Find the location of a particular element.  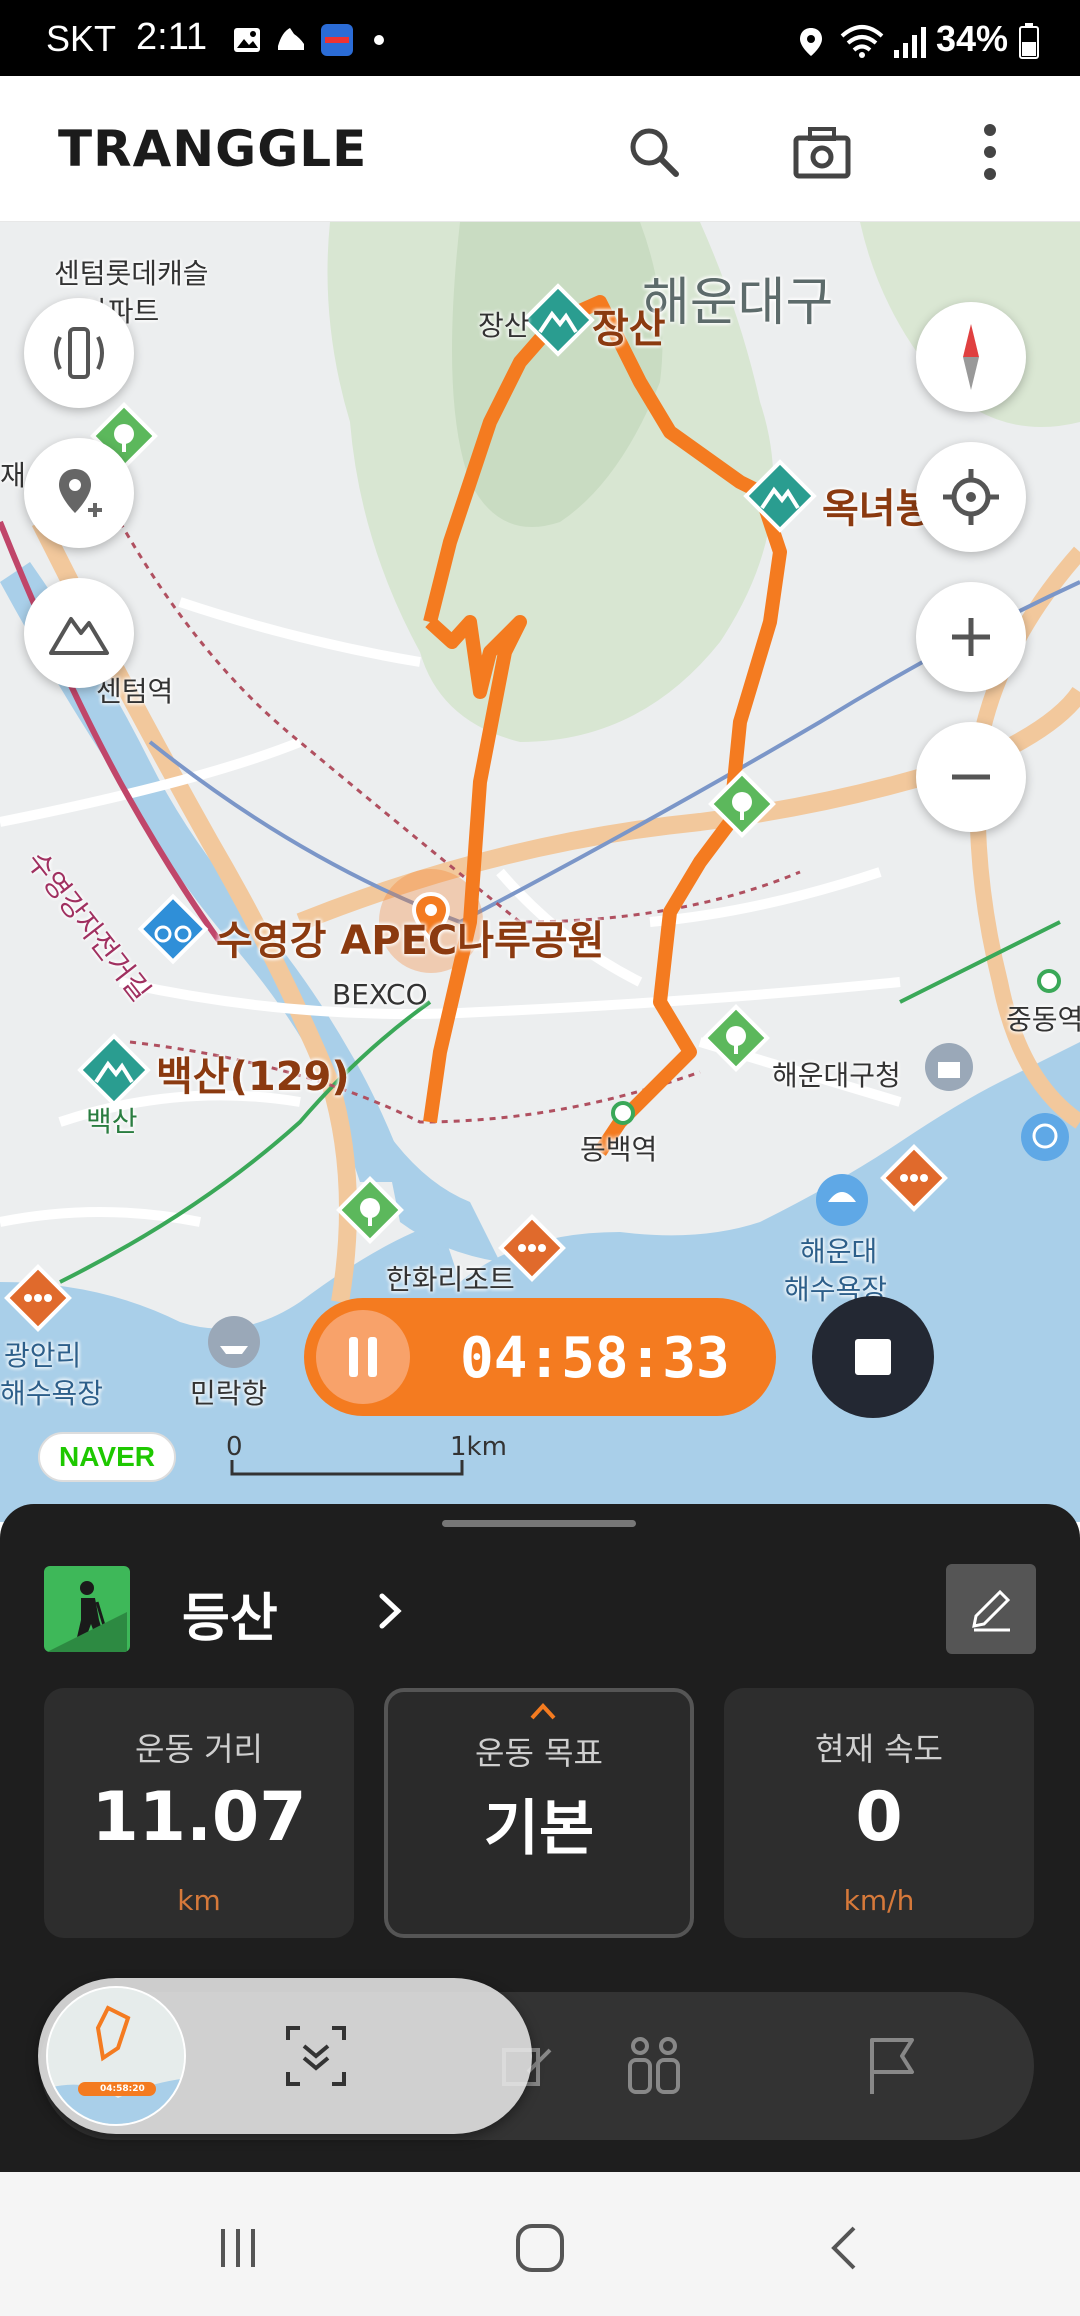

stat-label: 운동 거리 is located at coordinates (199, 1749).